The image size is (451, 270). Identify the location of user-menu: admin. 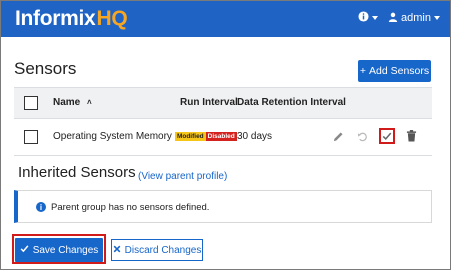
(414, 18).